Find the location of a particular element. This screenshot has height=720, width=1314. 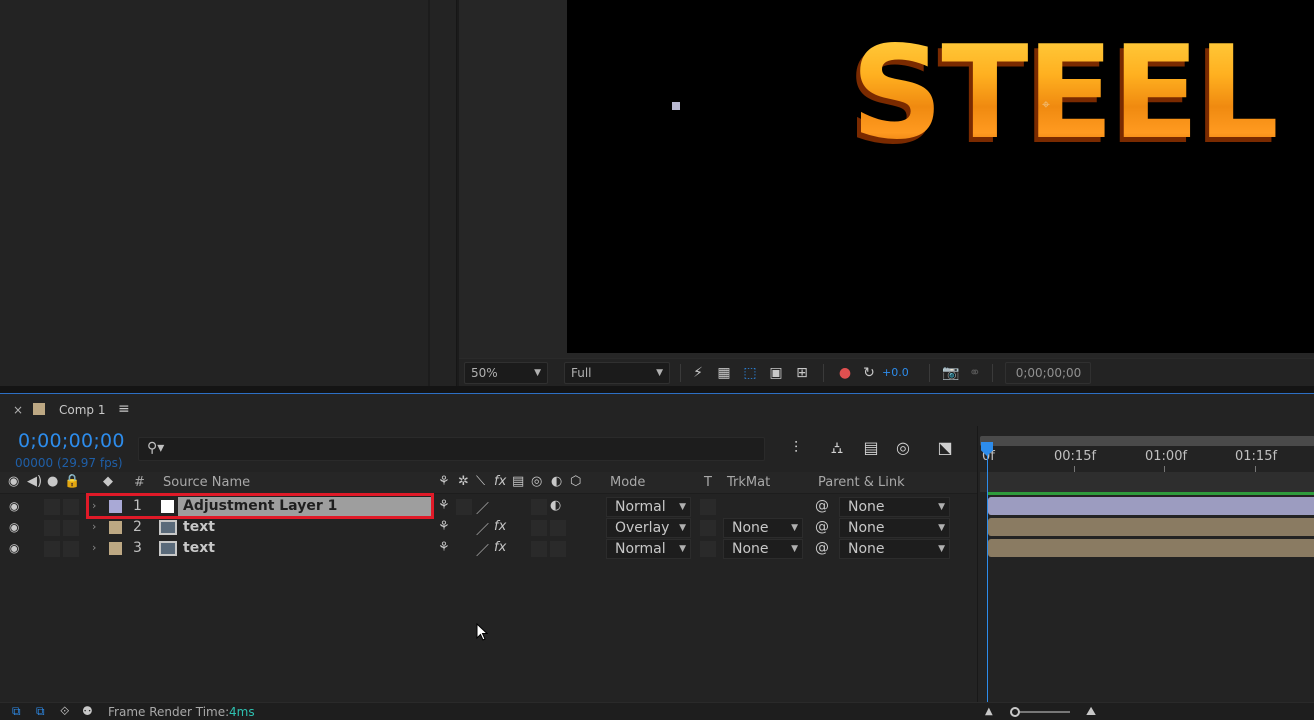

snapshot-camera-icon: 📷 is located at coordinates (951, 373).